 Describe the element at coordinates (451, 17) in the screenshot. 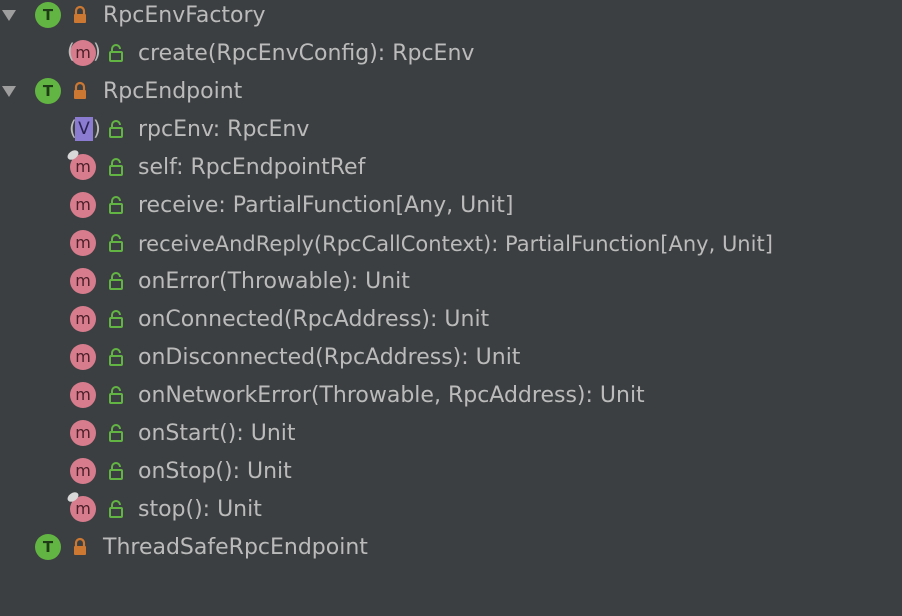

I see `tree-node-rpcenvfactory: T RpcEnvFactory` at that location.